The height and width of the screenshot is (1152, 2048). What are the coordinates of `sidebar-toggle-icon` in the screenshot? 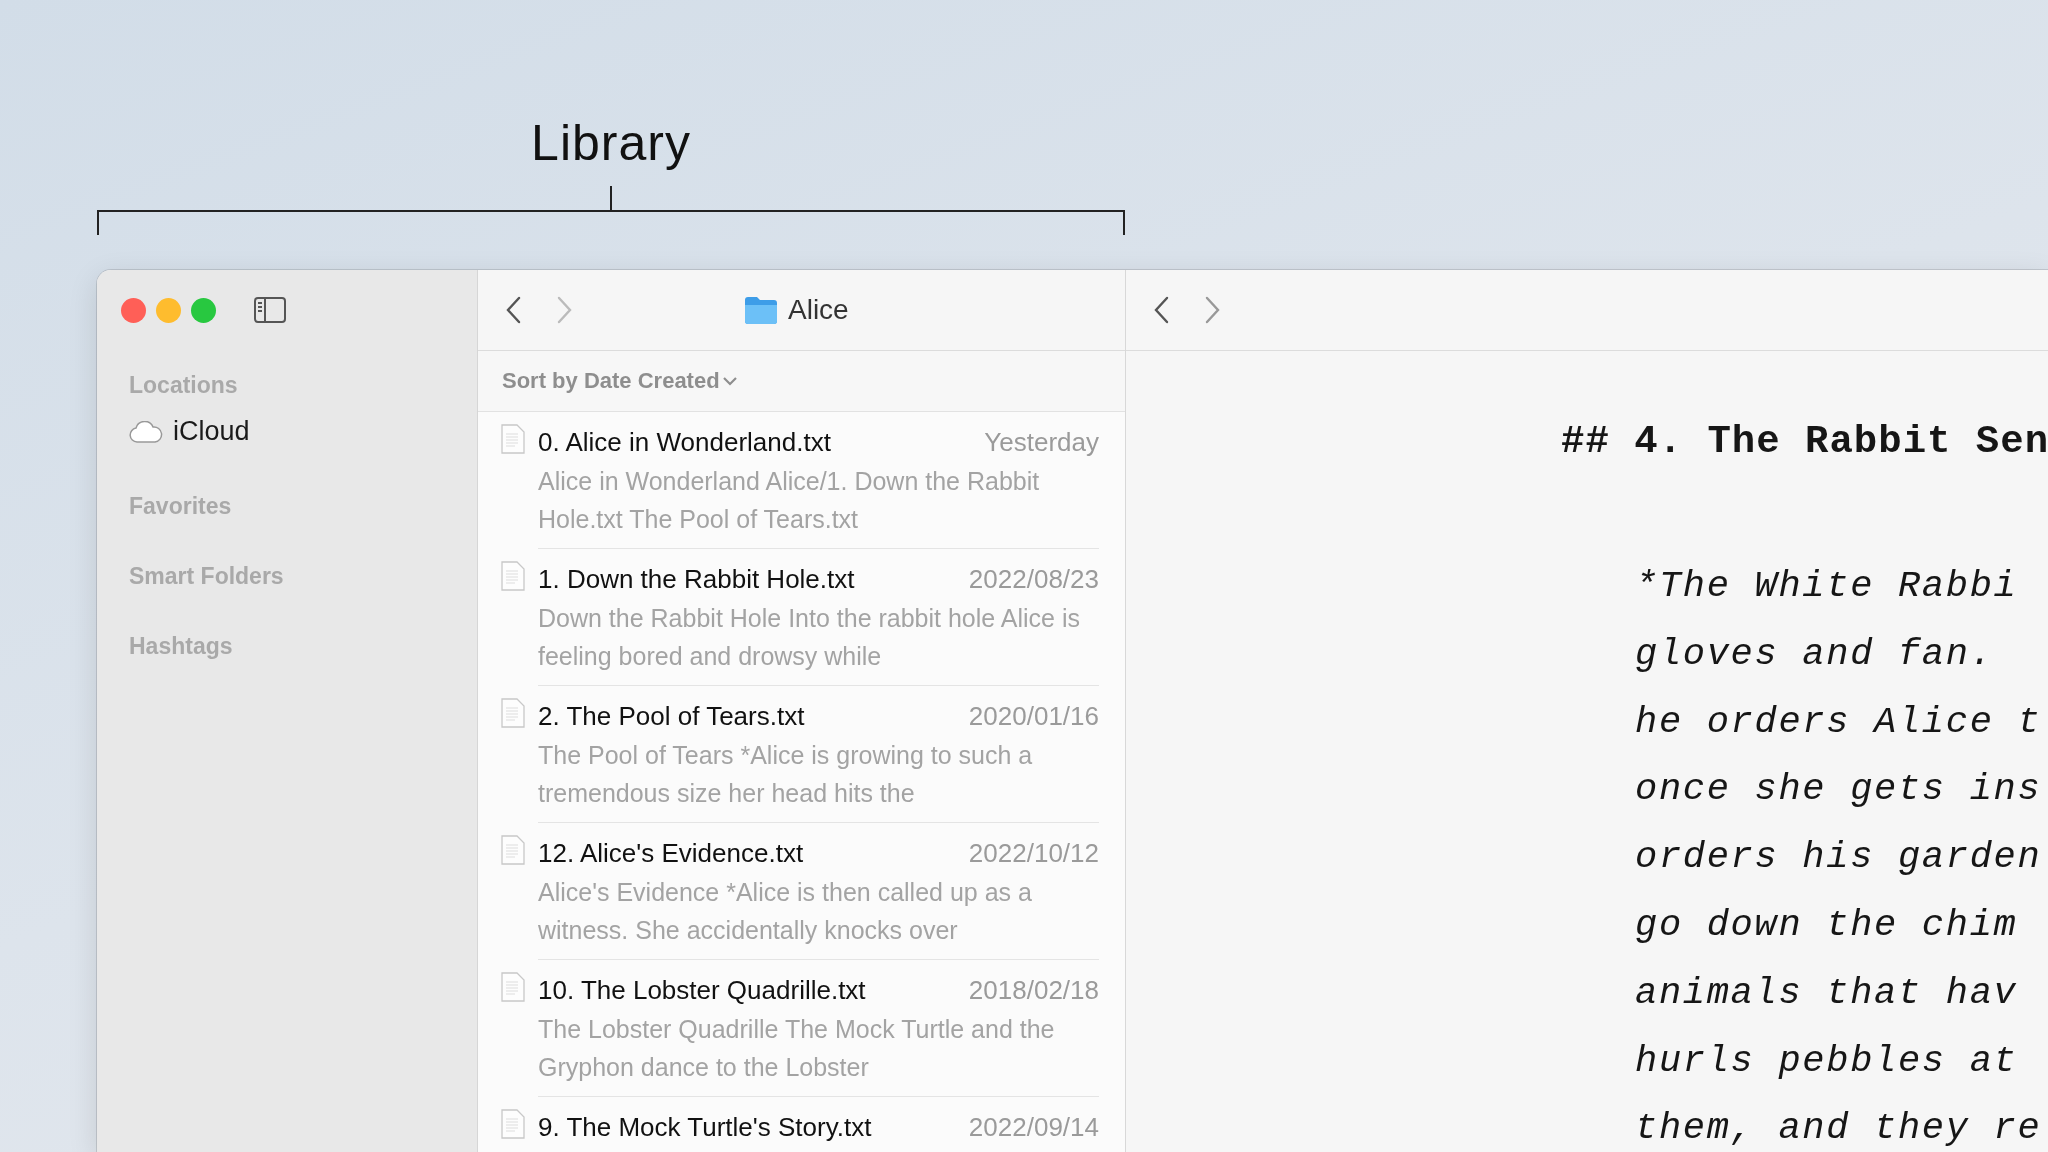 It's located at (270, 310).